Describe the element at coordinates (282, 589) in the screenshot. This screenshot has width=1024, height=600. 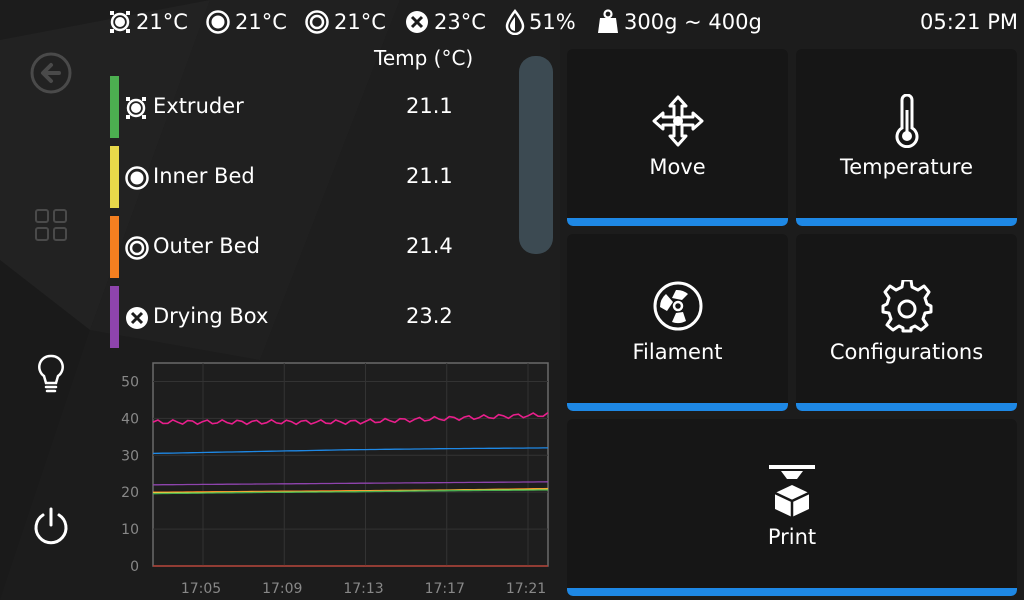
I see `chart-xtick-label: 17:09` at that location.